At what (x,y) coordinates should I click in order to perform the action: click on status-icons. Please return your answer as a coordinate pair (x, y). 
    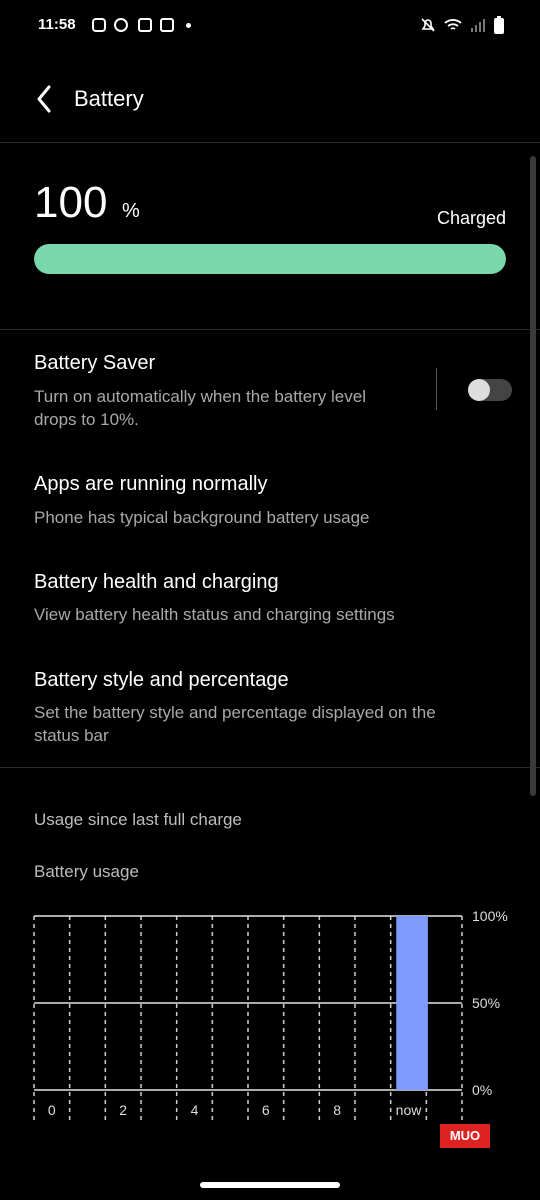
    Looking at the image, I should click on (462, 25).